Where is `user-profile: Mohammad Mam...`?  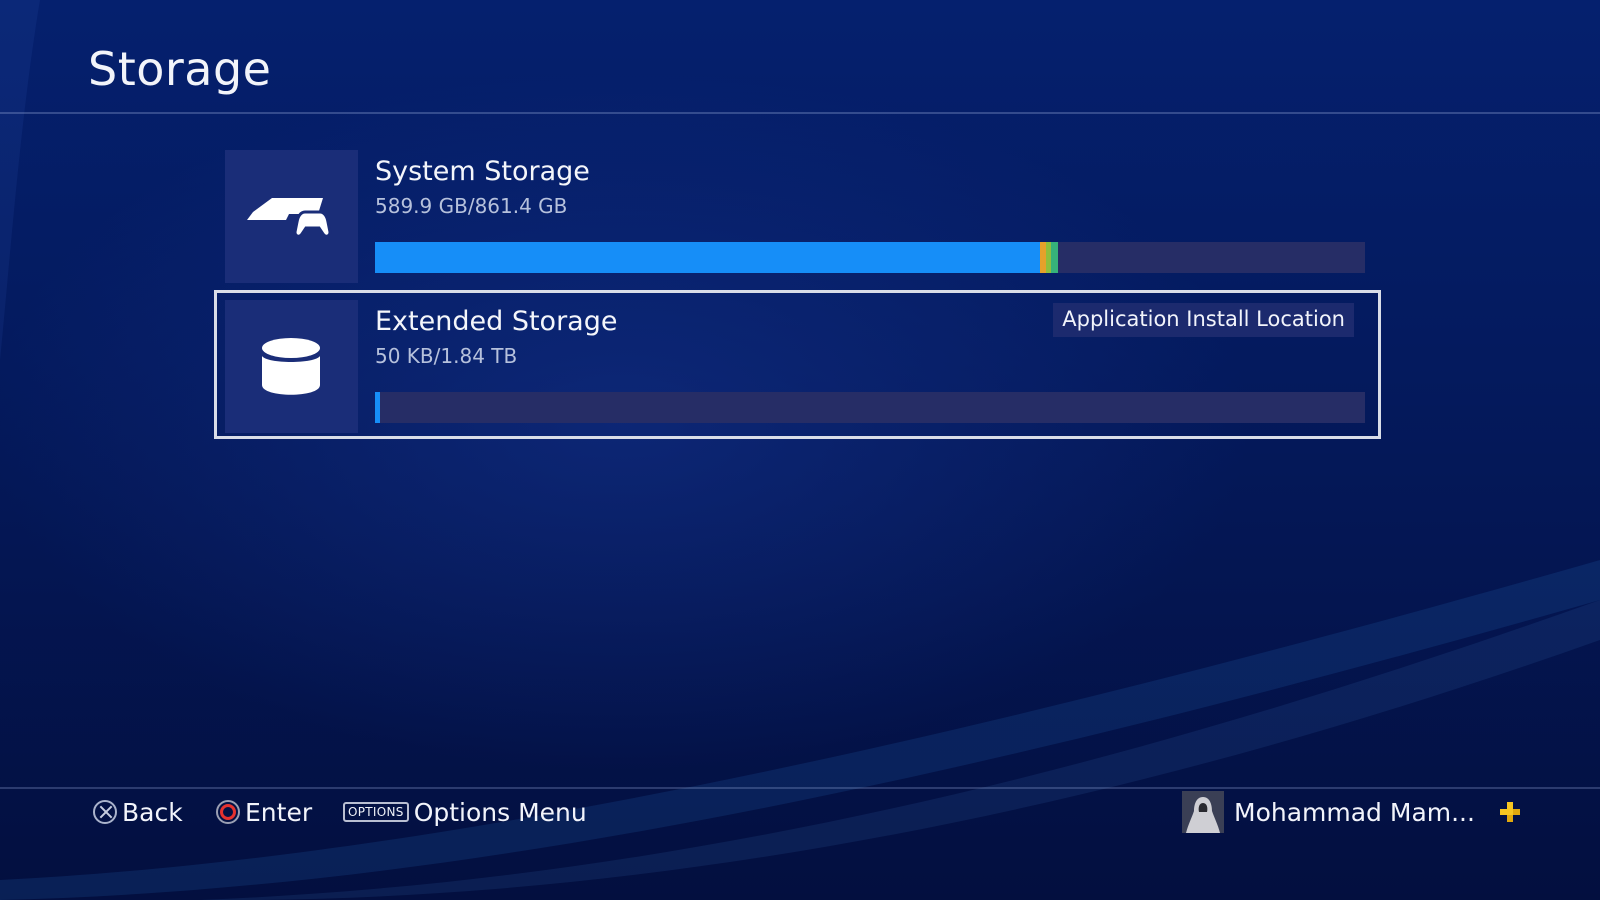 user-profile: Mohammad Mam... is located at coordinates (1351, 812).